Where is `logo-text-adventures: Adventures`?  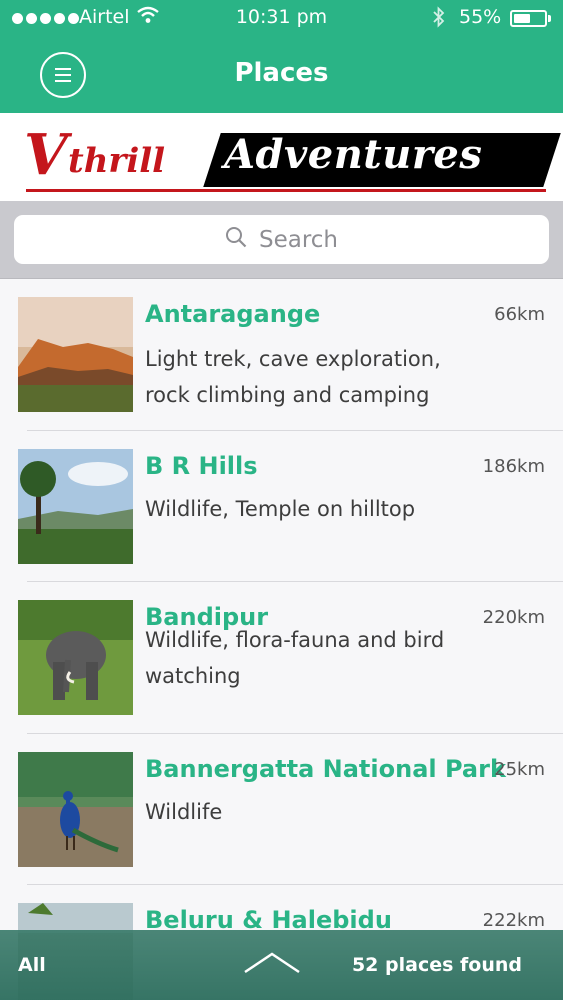 logo-text-adventures: Adventures is located at coordinates (353, 154).